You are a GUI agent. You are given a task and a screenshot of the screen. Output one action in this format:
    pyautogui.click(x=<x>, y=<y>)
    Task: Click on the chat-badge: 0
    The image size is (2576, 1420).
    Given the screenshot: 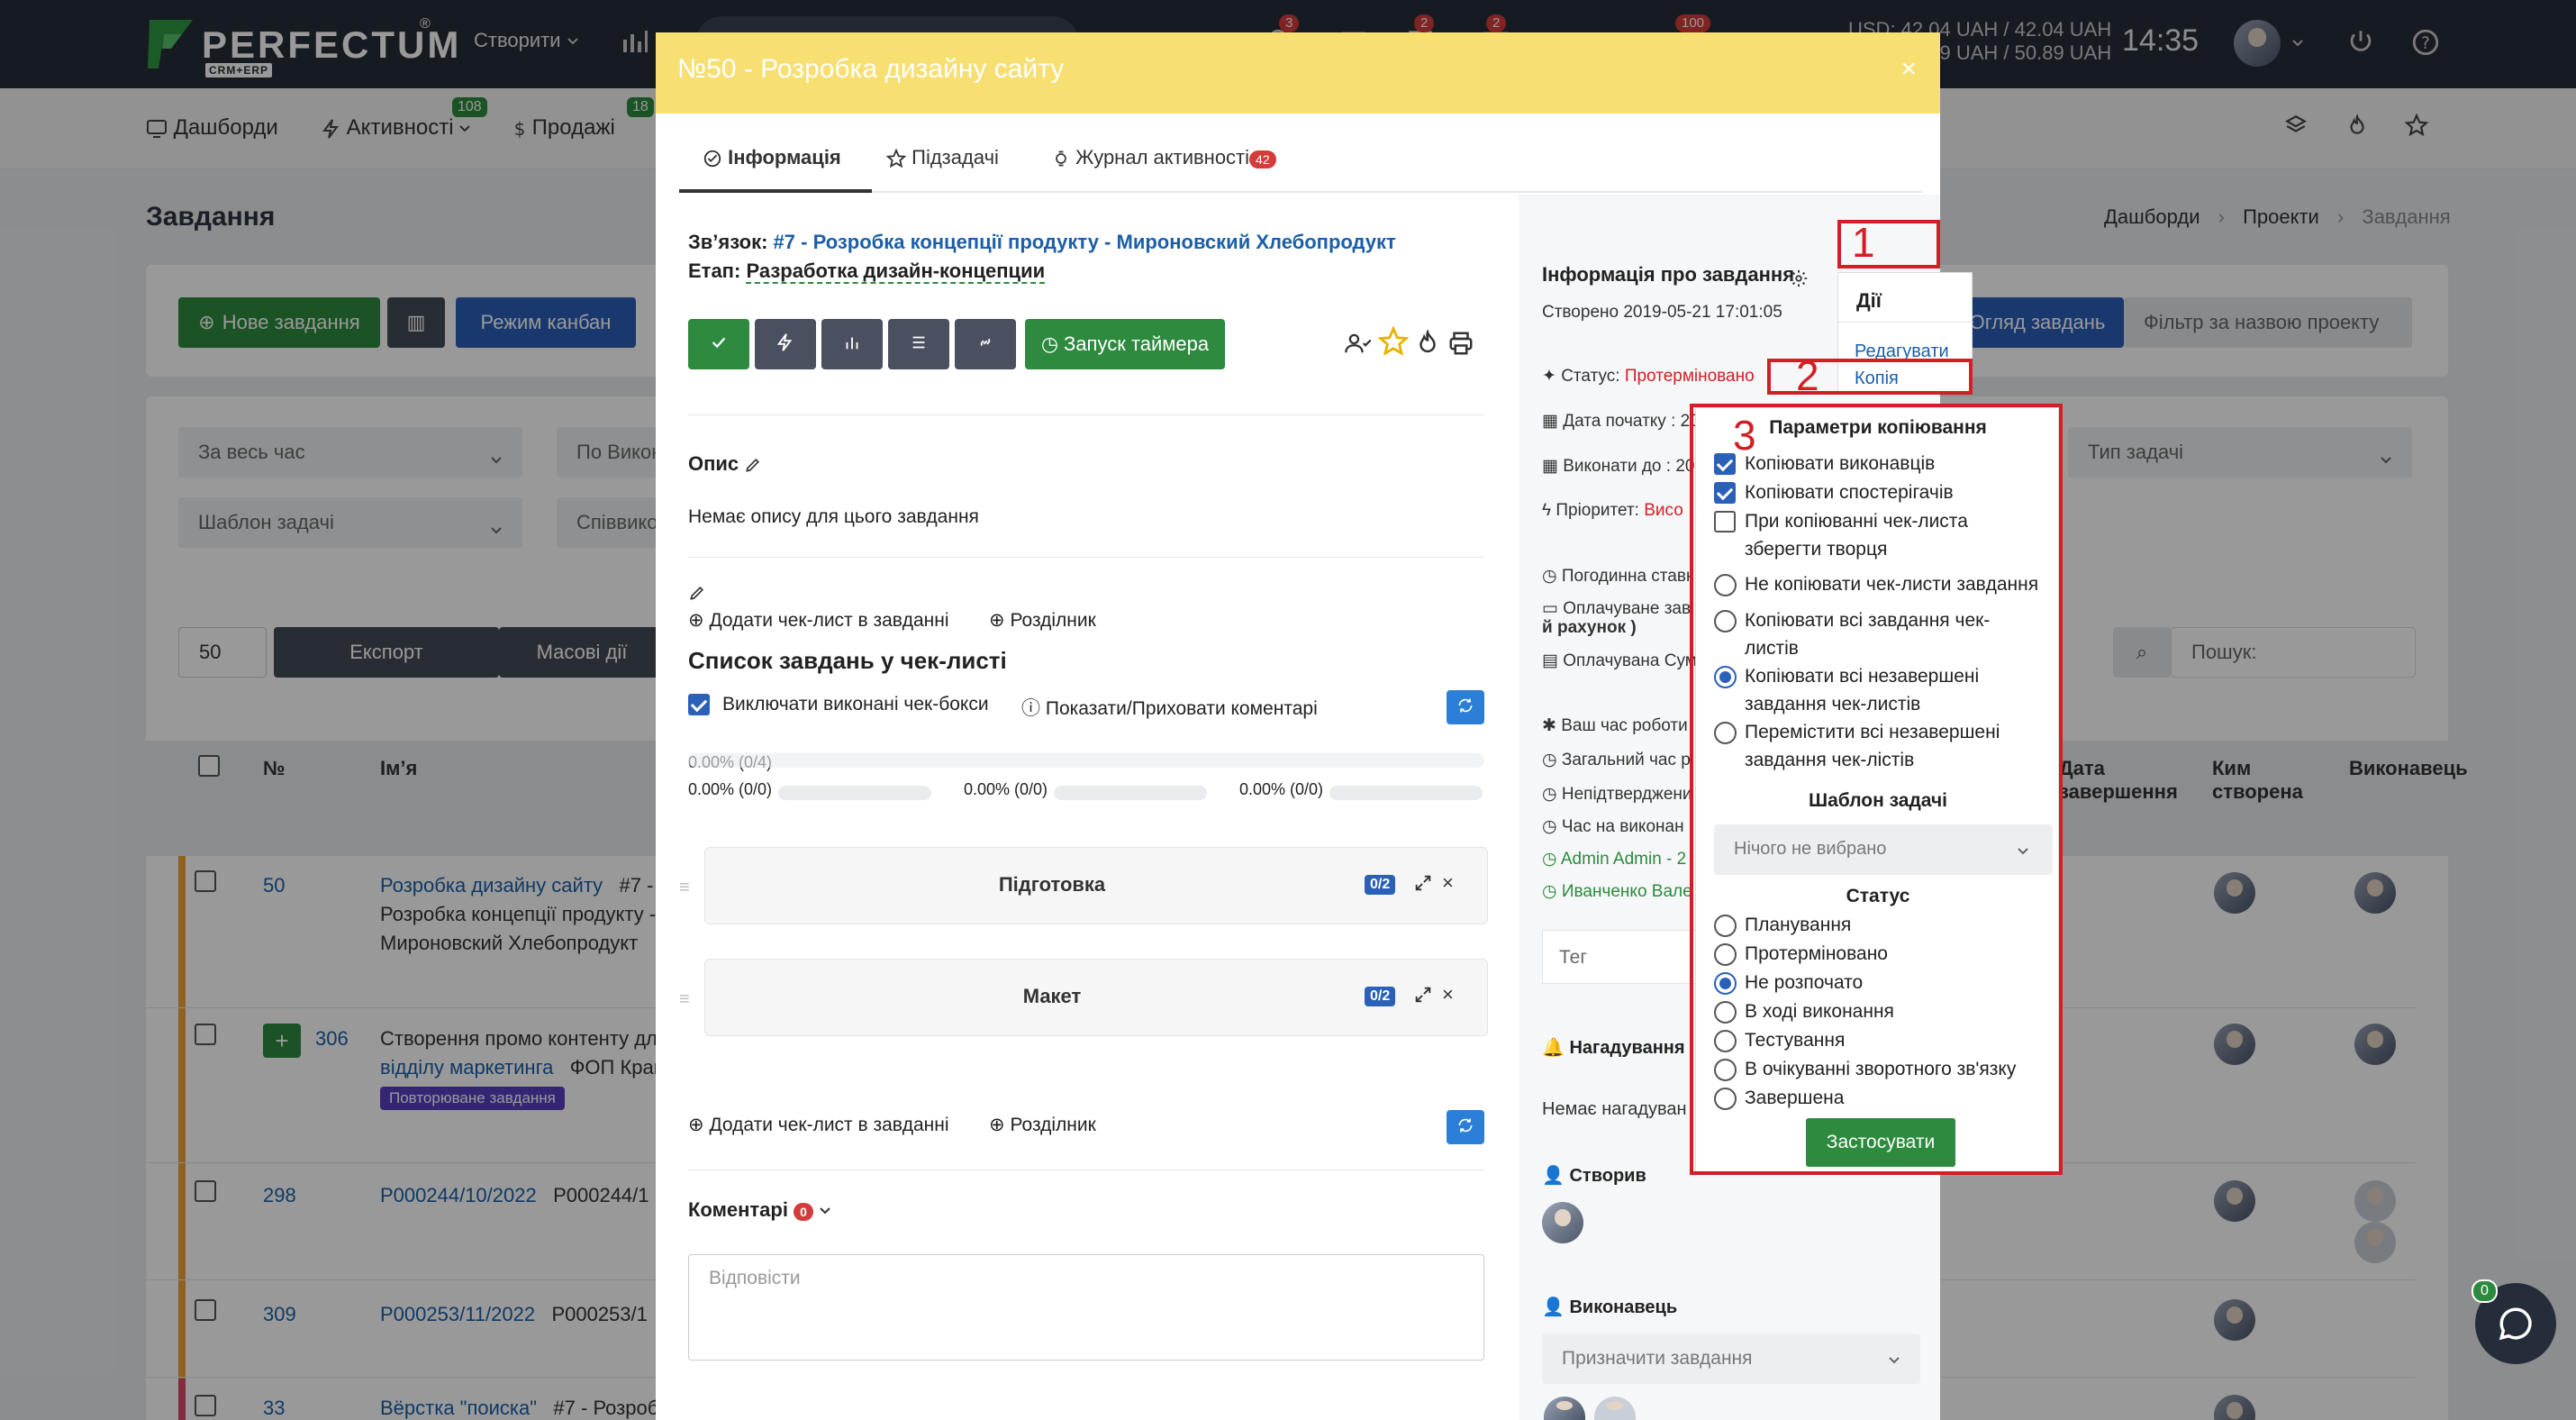 What is the action you would take?
    pyautogui.click(x=2485, y=1291)
    